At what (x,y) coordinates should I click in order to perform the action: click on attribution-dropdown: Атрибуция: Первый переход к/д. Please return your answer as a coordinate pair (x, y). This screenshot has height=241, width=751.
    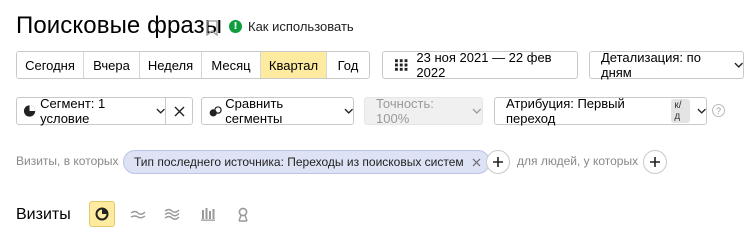
    Looking at the image, I should click on (600, 111).